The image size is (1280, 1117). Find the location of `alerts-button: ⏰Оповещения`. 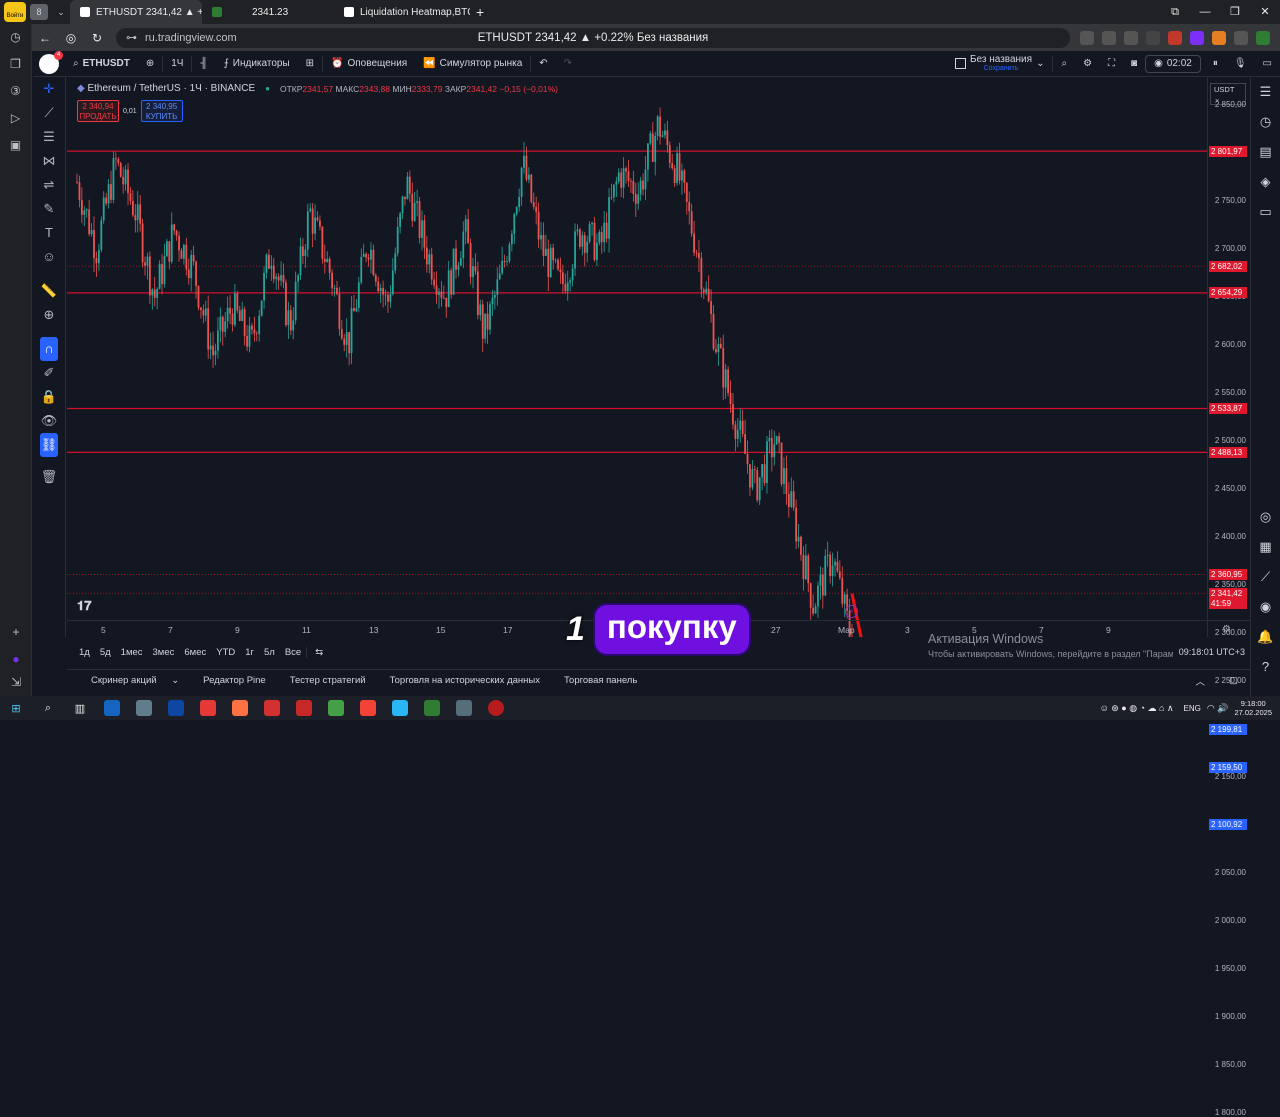

alerts-button: ⏰Оповещения is located at coordinates (369, 63).